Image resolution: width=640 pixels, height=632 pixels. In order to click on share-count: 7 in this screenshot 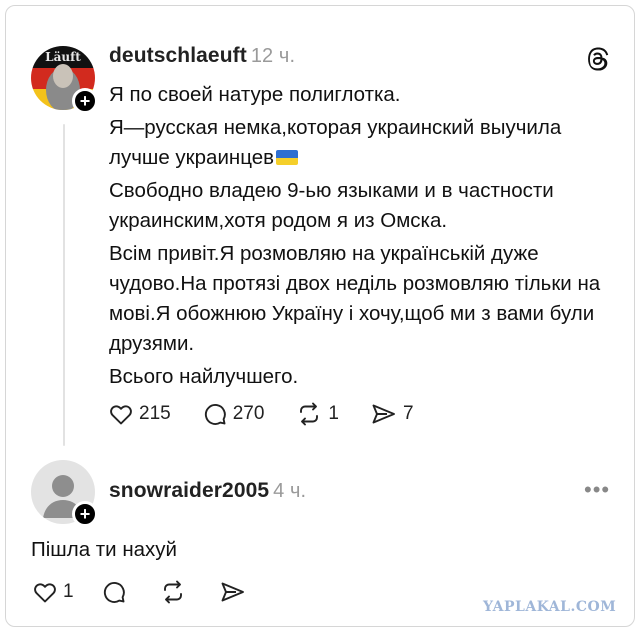, I will do `click(408, 413)`.